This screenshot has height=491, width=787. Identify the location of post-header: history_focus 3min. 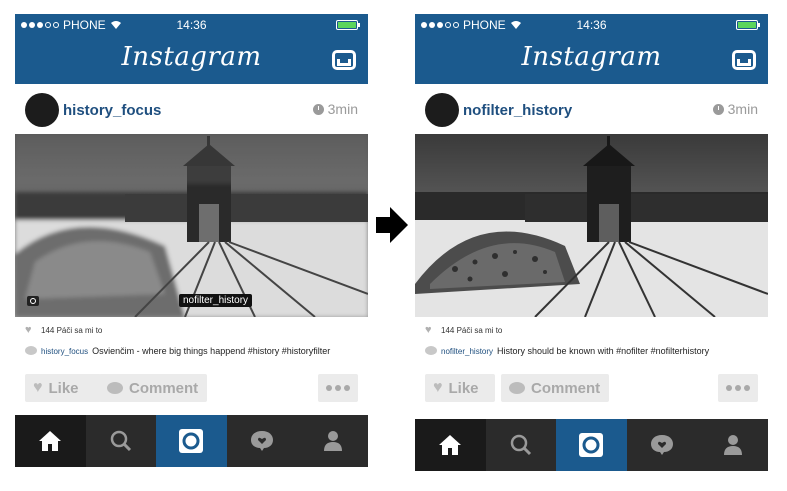
(191, 109).